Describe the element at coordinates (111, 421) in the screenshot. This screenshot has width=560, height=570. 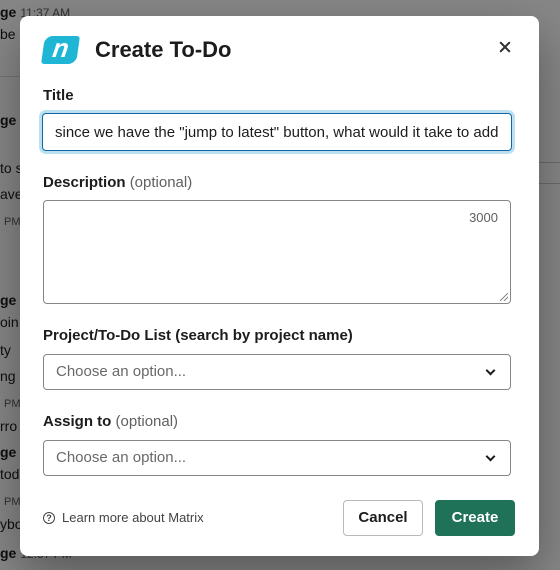
I see `assign-label: Assign to (optional)` at that location.